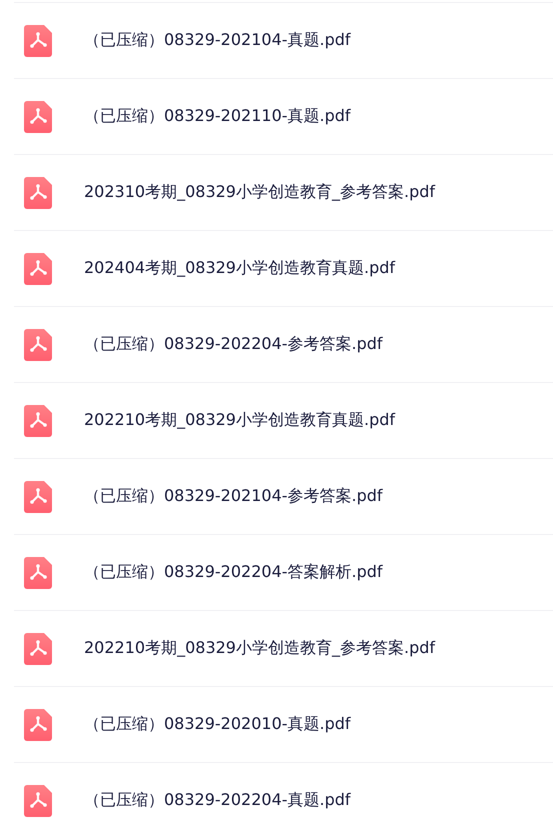 The width and height of the screenshot is (553, 825). I want to click on file-name: （已压缩）08329-202110-真题.pdf, so click(217, 116).